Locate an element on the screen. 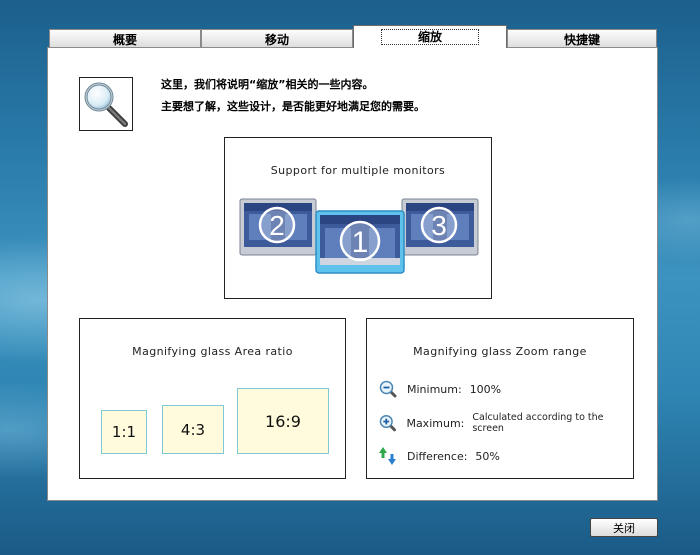  ratio-16-9: 16:9 is located at coordinates (283, 421).